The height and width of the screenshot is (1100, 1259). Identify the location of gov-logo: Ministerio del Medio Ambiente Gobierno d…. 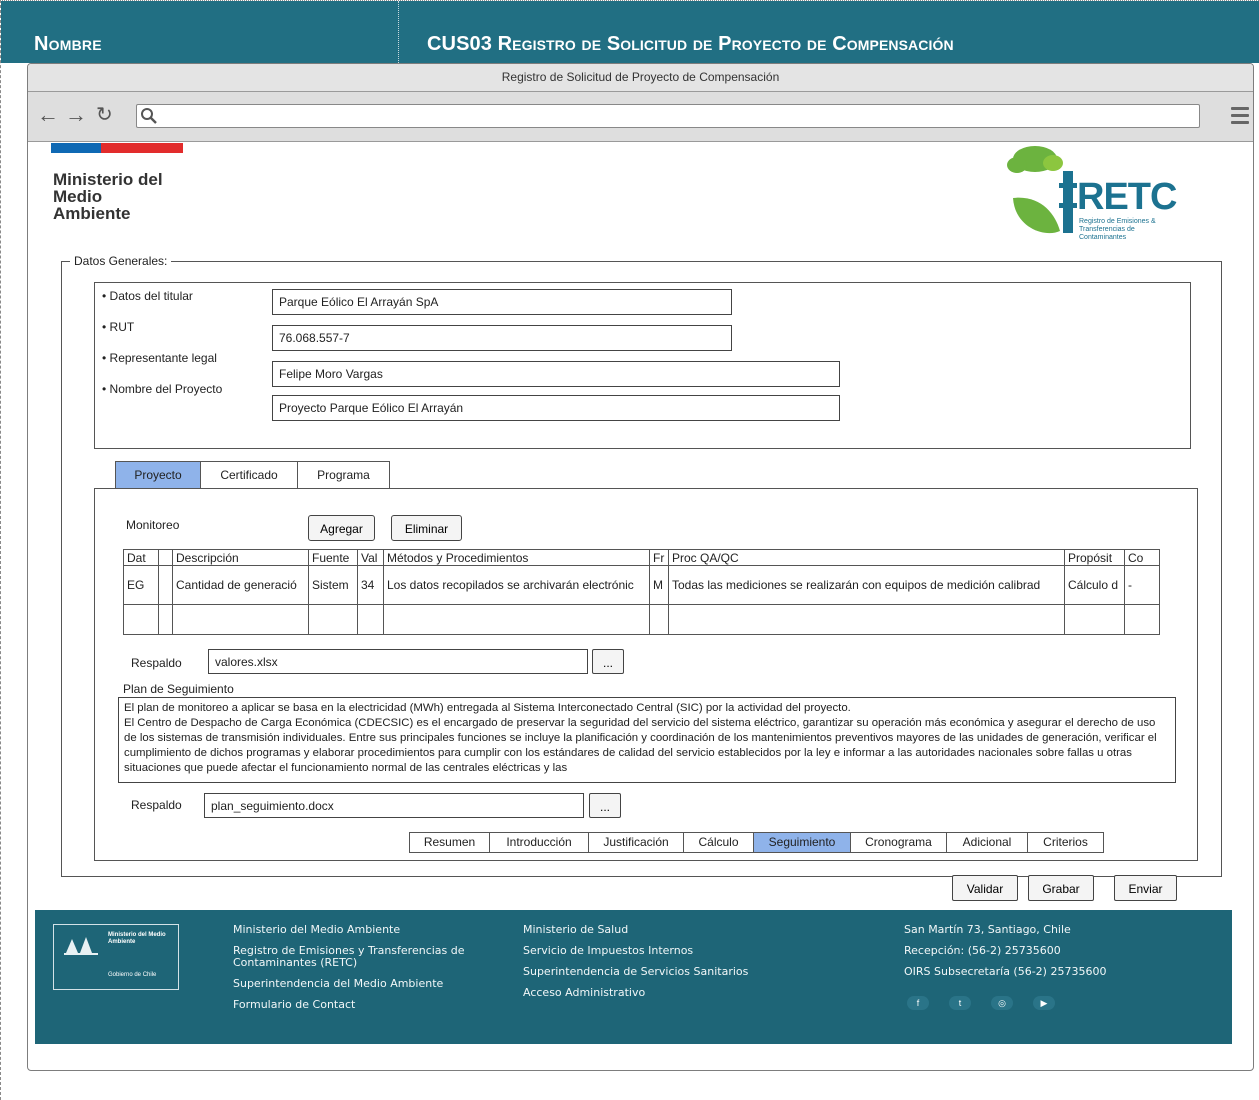
(116, 957).